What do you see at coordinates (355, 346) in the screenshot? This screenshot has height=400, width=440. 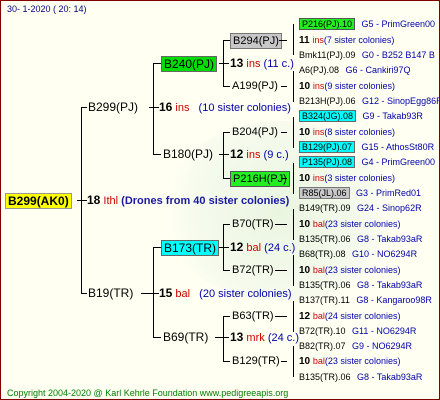 I see `gen4-row: B82(TR).07 G9 - NO6294R` at bounding box center [355, 346].